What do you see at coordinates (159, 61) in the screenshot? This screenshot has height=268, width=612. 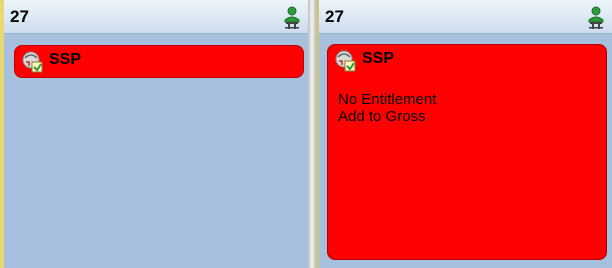 I see `absence-card: SSP` at bounding box center [159, 61].